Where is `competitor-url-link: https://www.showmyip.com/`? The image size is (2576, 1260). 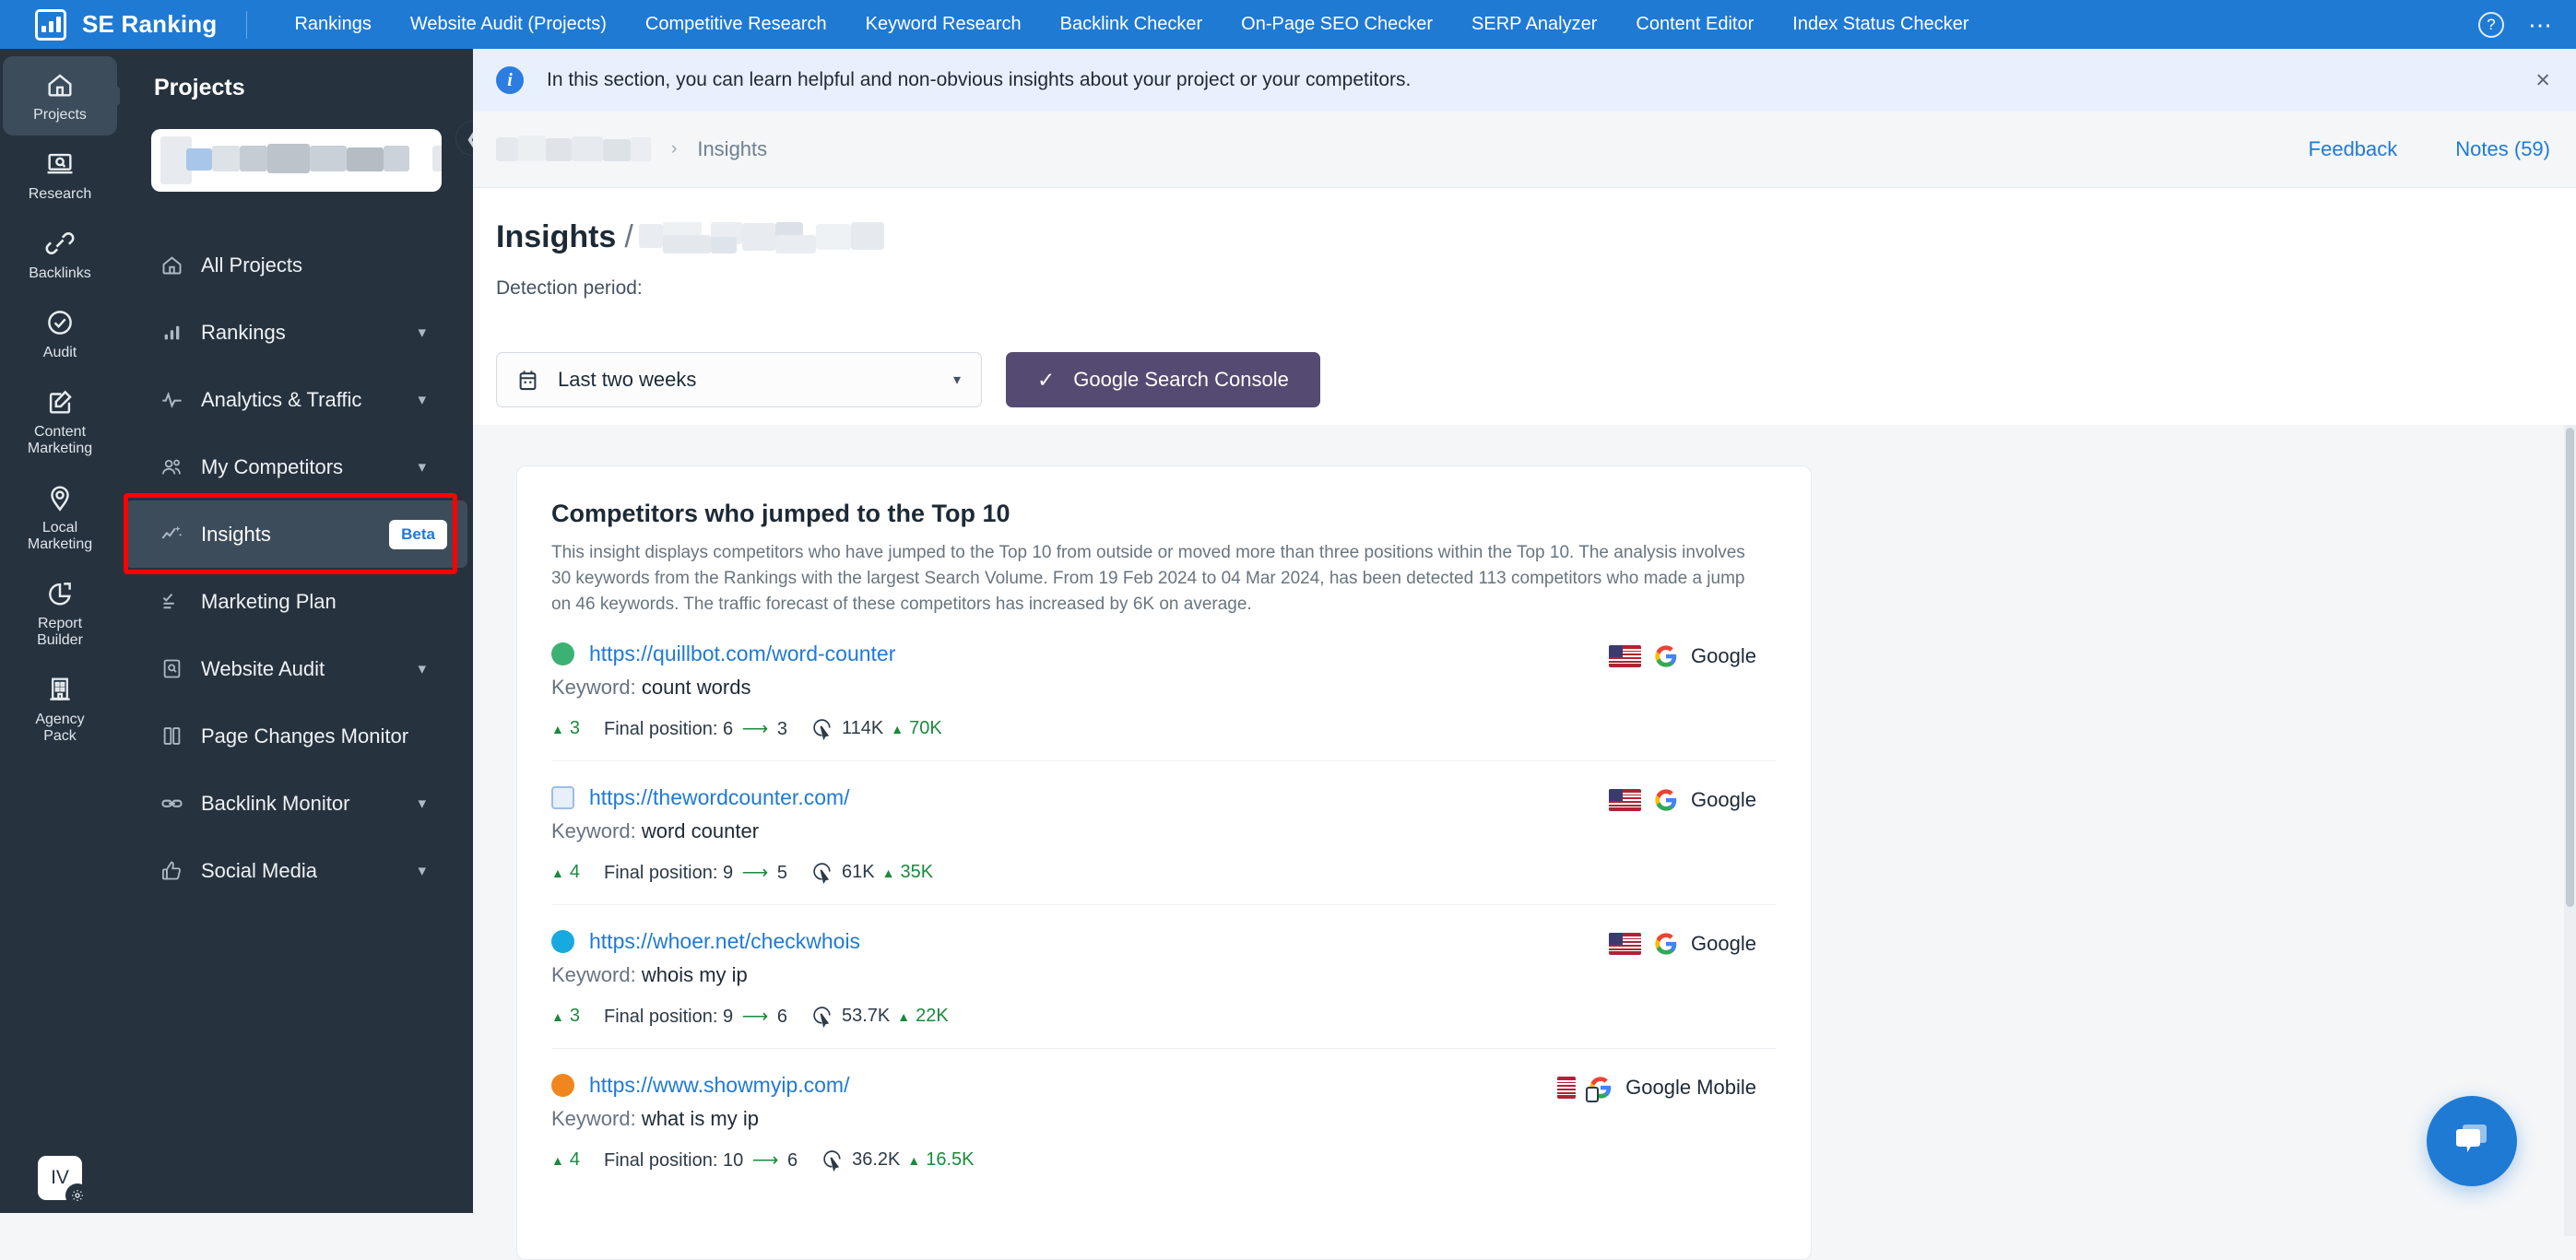
competitor-url-link: https://www.showmyip.com/ is located at coordinates (719, 1085).